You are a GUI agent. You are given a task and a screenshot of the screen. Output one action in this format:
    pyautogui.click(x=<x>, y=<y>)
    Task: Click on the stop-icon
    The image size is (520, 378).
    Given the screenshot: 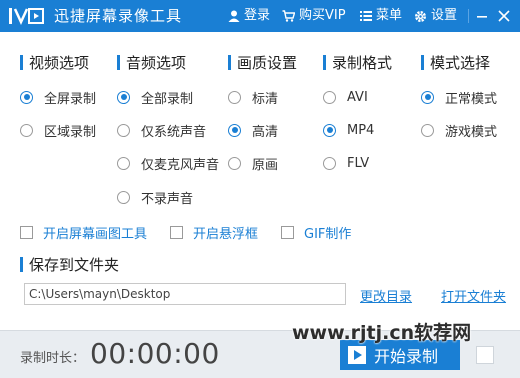 What is the action you would take?
    pyautogui.click(x=485, y=355)
    